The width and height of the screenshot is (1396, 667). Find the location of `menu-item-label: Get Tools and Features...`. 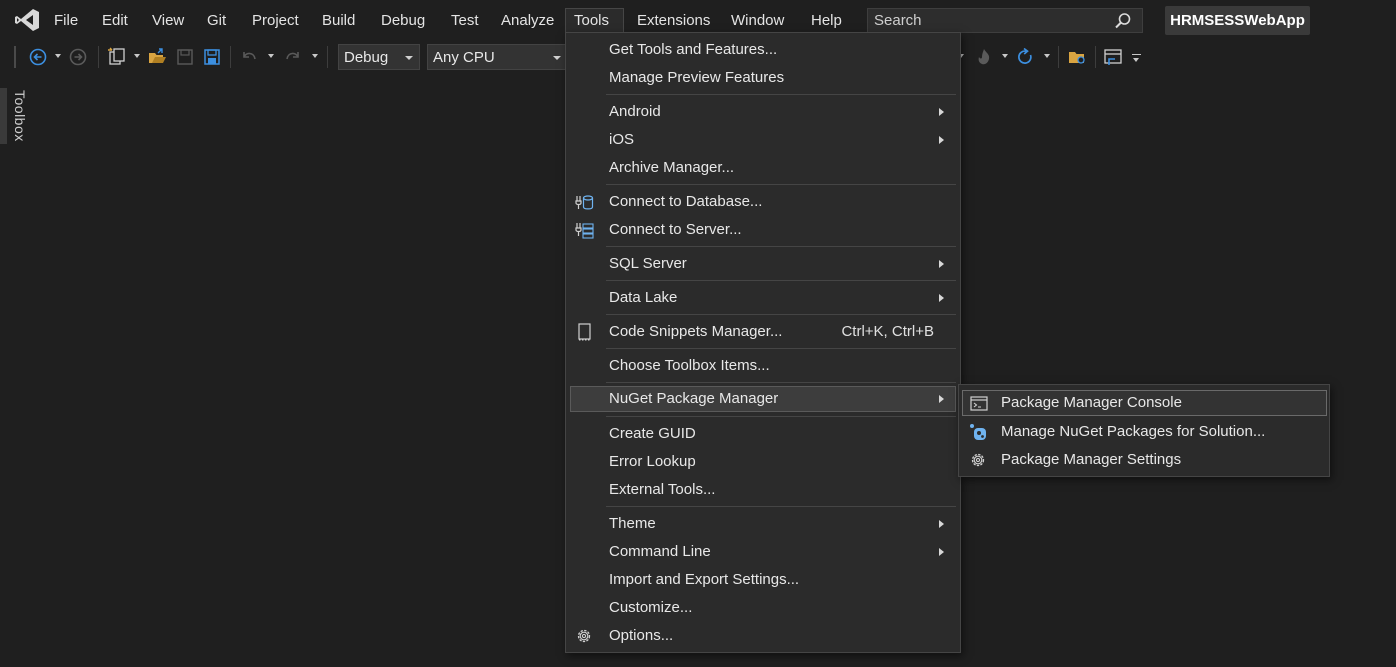

menu-item-label: Get Tools and Features... is located at coordinates (693, 49).